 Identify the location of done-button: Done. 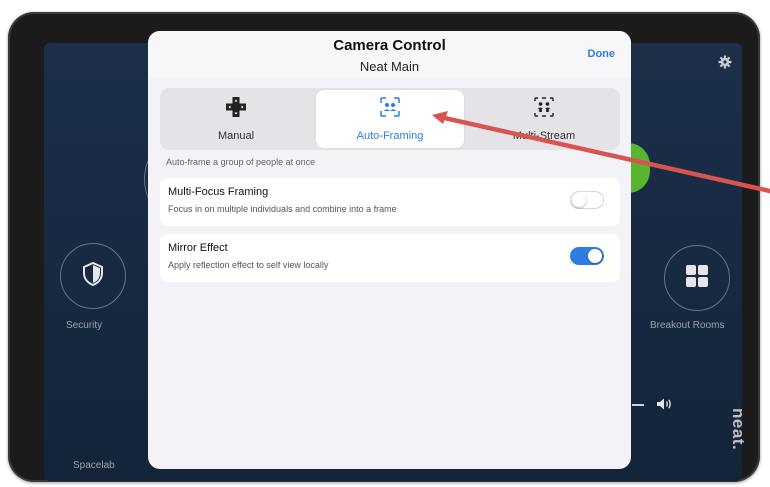
(602, 54).